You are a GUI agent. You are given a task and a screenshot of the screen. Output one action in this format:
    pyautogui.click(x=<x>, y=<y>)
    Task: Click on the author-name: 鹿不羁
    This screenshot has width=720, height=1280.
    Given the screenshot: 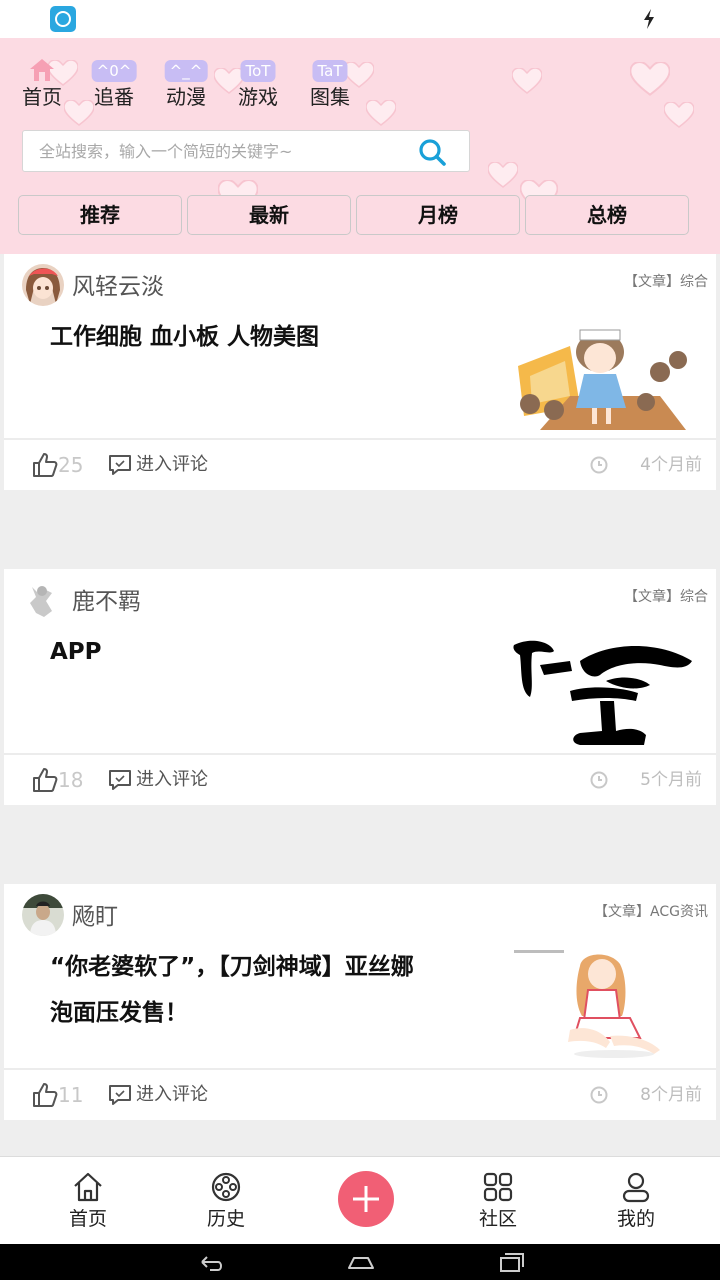 What is the action you would take?
    pyautogui.click(x=106, y=602)
    